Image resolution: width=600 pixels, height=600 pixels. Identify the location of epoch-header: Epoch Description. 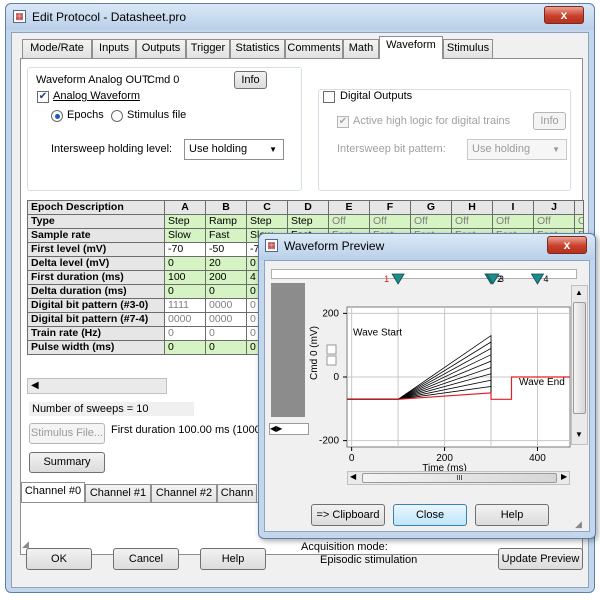
(96, 207).